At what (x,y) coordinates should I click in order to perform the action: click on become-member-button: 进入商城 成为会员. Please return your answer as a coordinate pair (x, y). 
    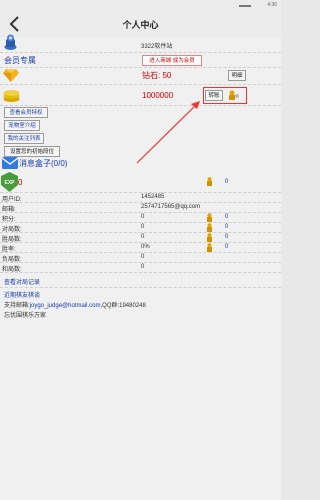
    Looking at the image, I should click on (172, 60).